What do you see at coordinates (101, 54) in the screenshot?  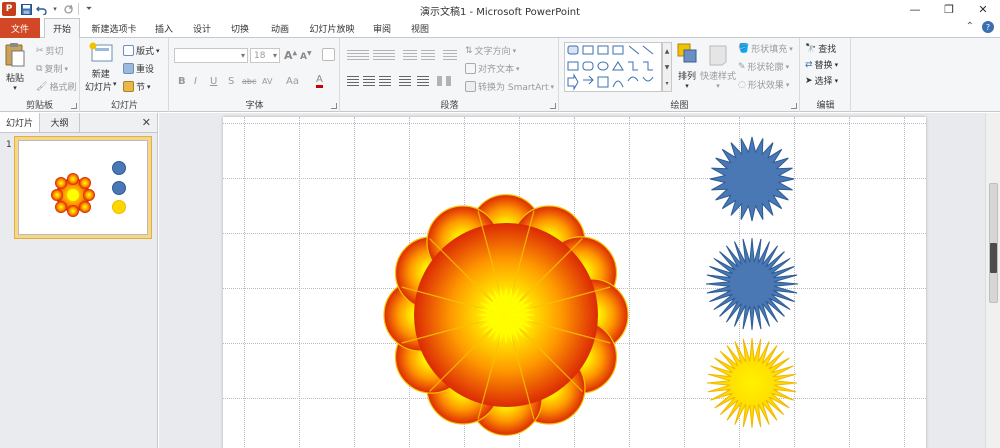 I see `new-slide-icon` at bounding box center [101, 54].